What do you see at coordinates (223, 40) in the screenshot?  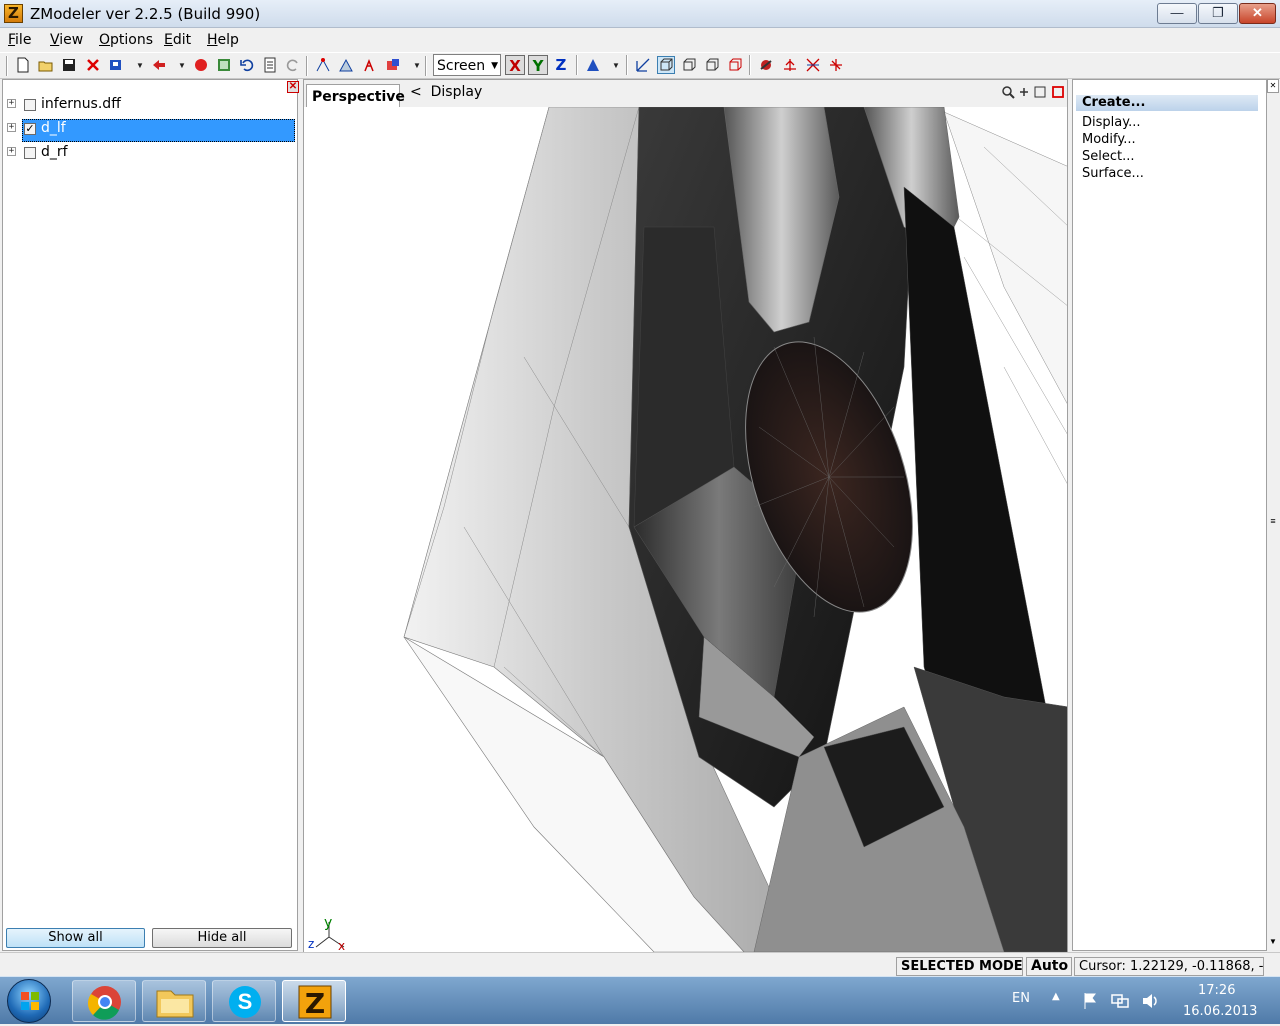 I see `menu-help: Help` at bounding box center [223, 40].